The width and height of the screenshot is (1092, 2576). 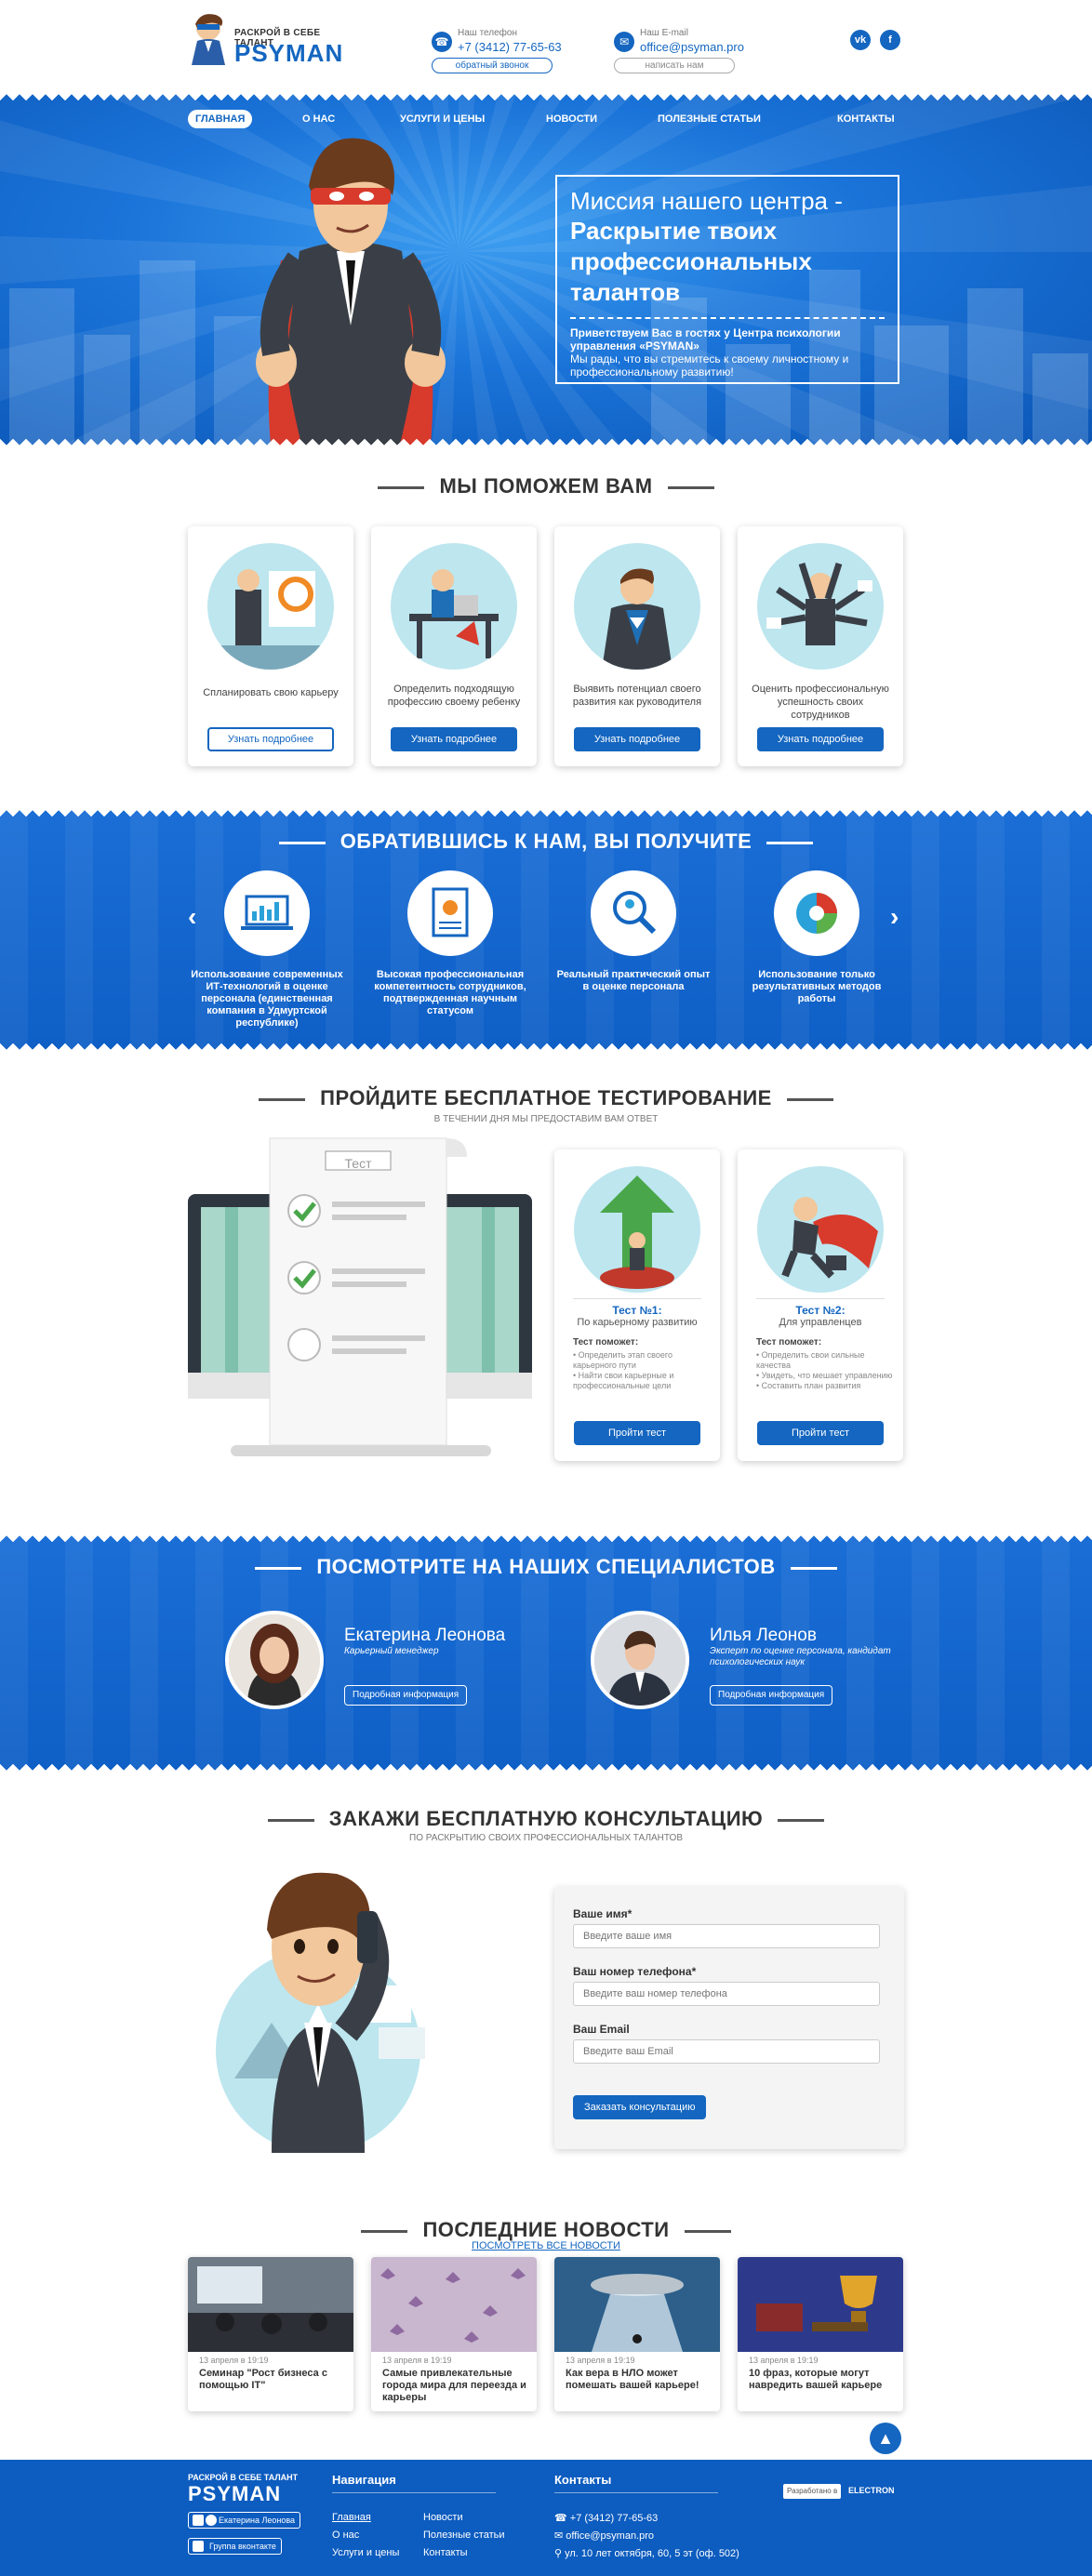 What do you see at coordinates (635, 1971) in the screenshot?
I see `phone-field-label: Ваш номер телефона*` at bounding box center [635, 1971].